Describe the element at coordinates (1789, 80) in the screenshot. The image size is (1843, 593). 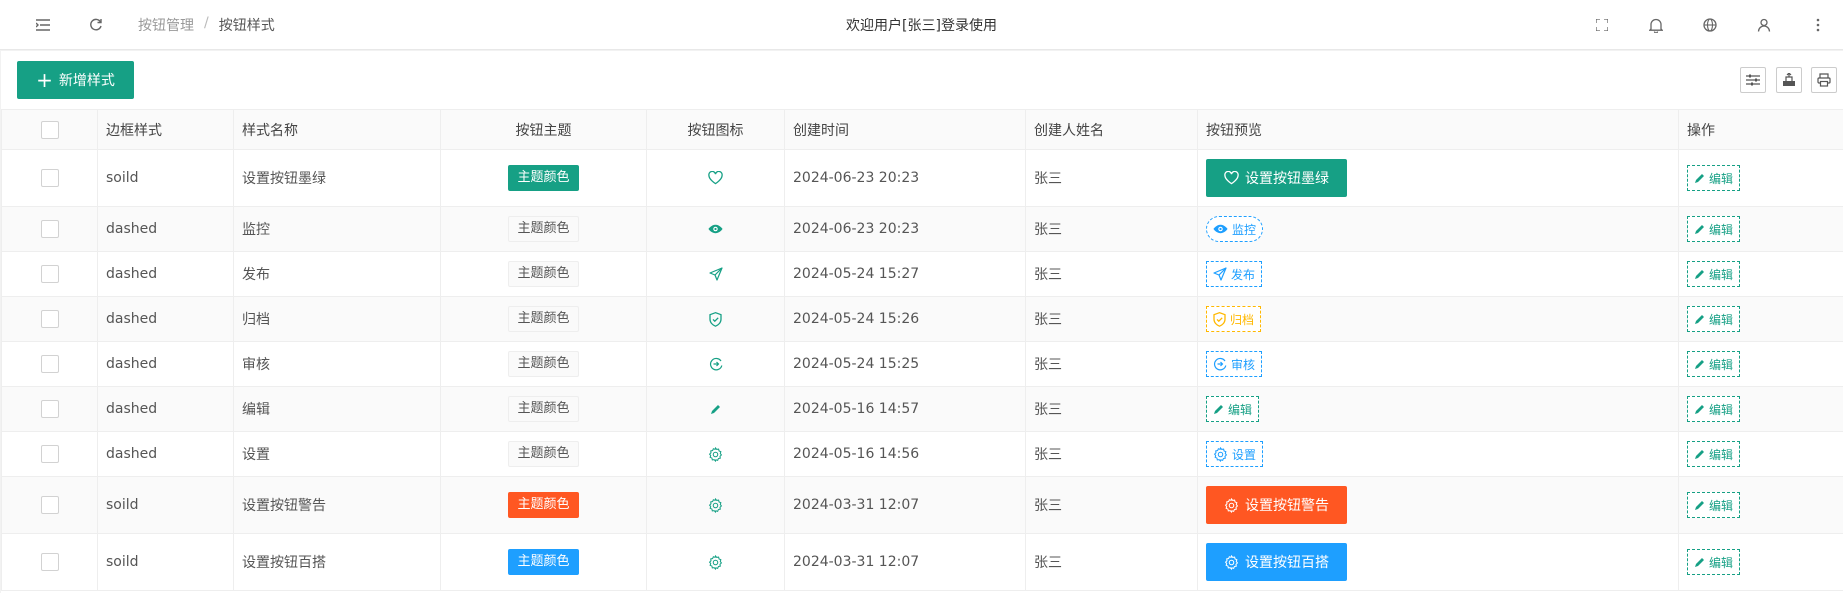
I see `export-button` at that location.